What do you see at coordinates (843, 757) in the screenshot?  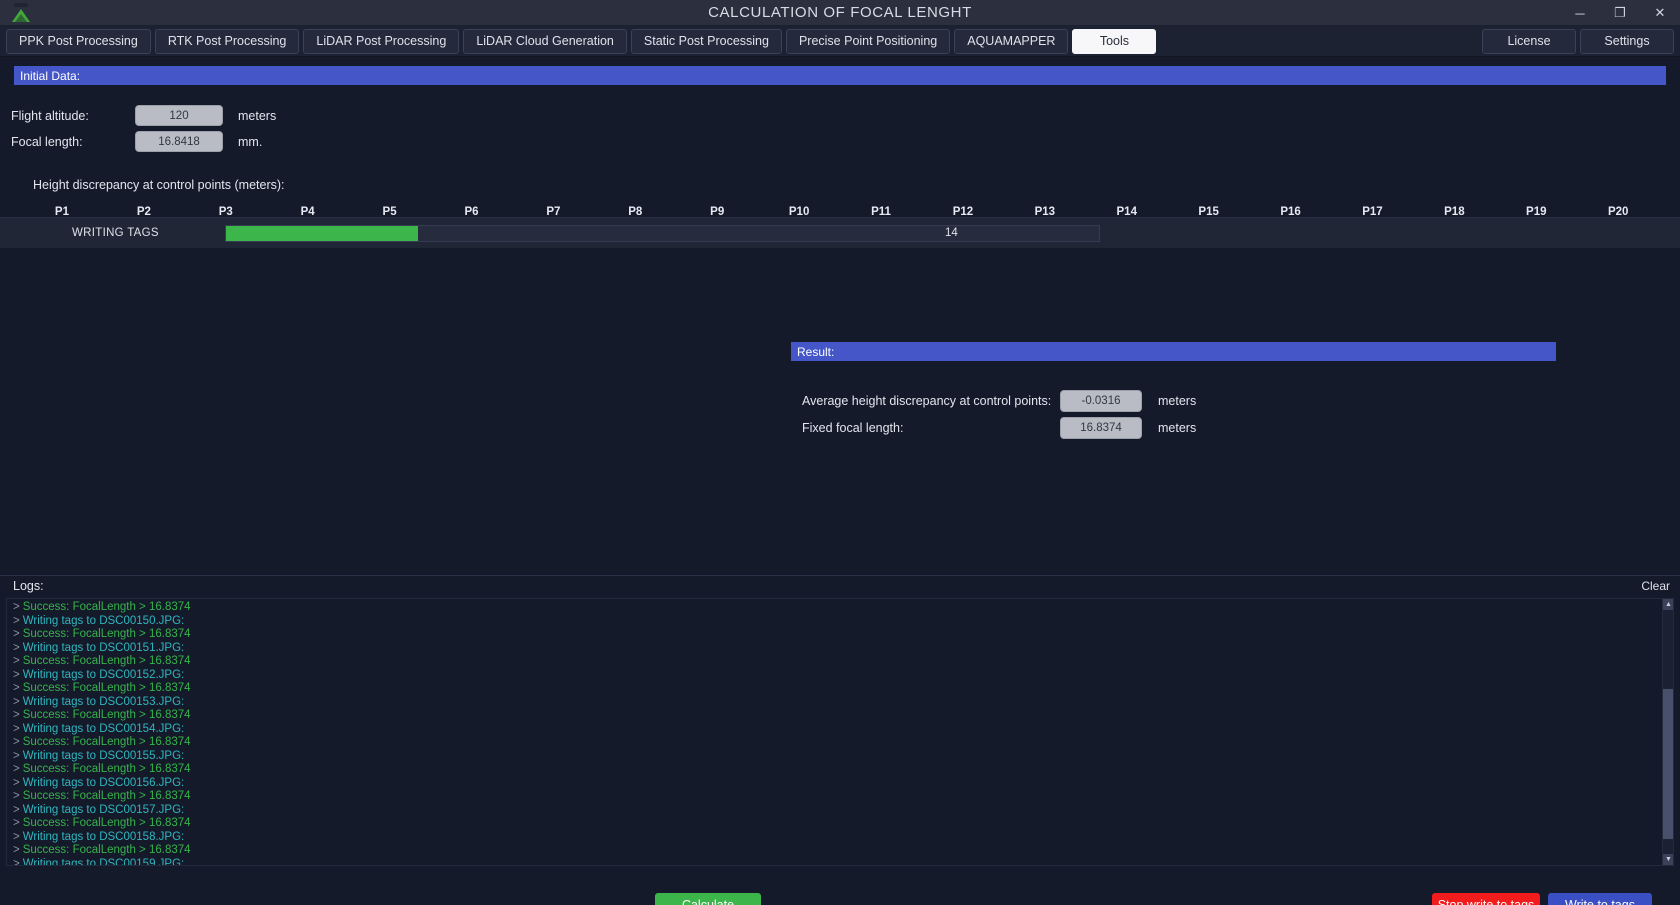 I see `log-line: > Writing tags to DSC00155.JPG:` at bounding box center [843, 757].